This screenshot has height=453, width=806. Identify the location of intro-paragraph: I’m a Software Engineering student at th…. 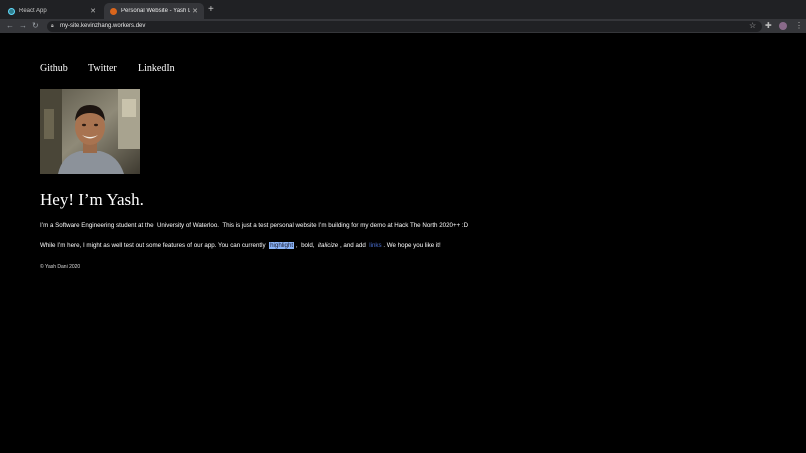
(254, 225).